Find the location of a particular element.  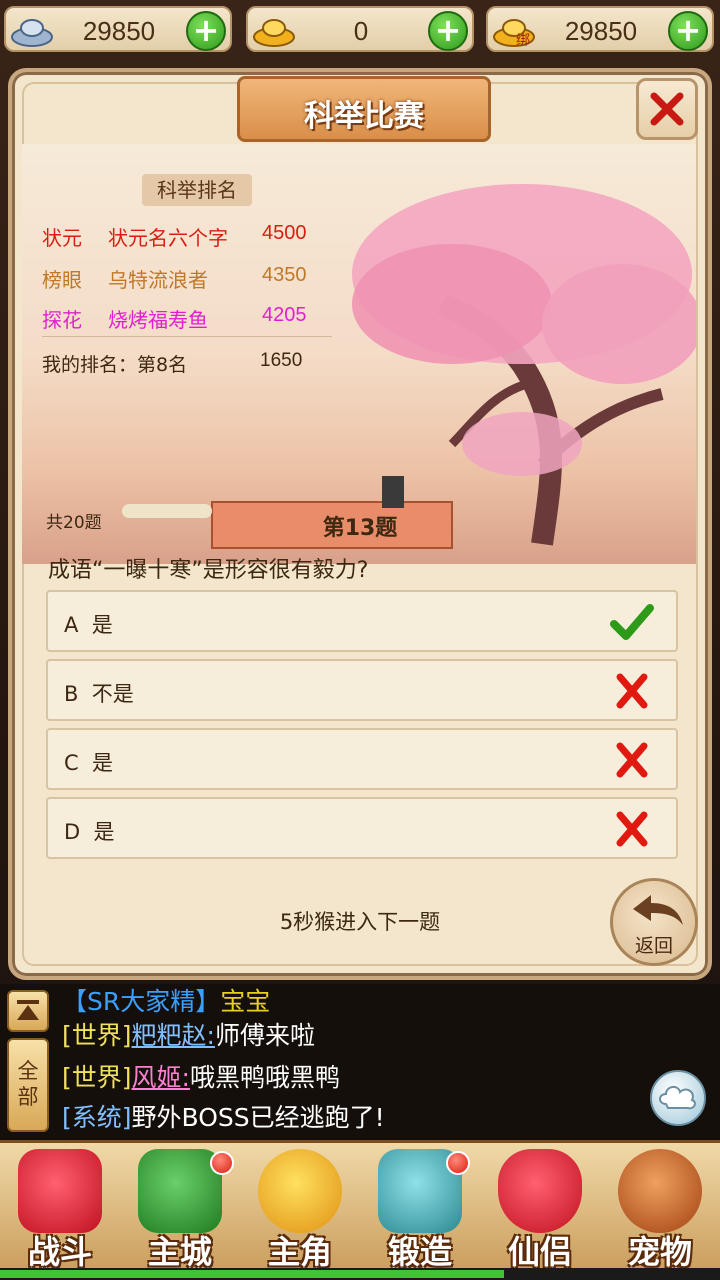

check-icon is located at coordinates (632, 622).